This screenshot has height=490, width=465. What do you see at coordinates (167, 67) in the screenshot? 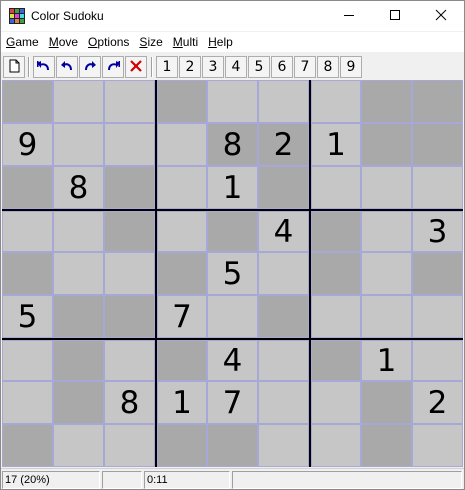
I see `number-1-button: 1` at bounding box center [167, 67].